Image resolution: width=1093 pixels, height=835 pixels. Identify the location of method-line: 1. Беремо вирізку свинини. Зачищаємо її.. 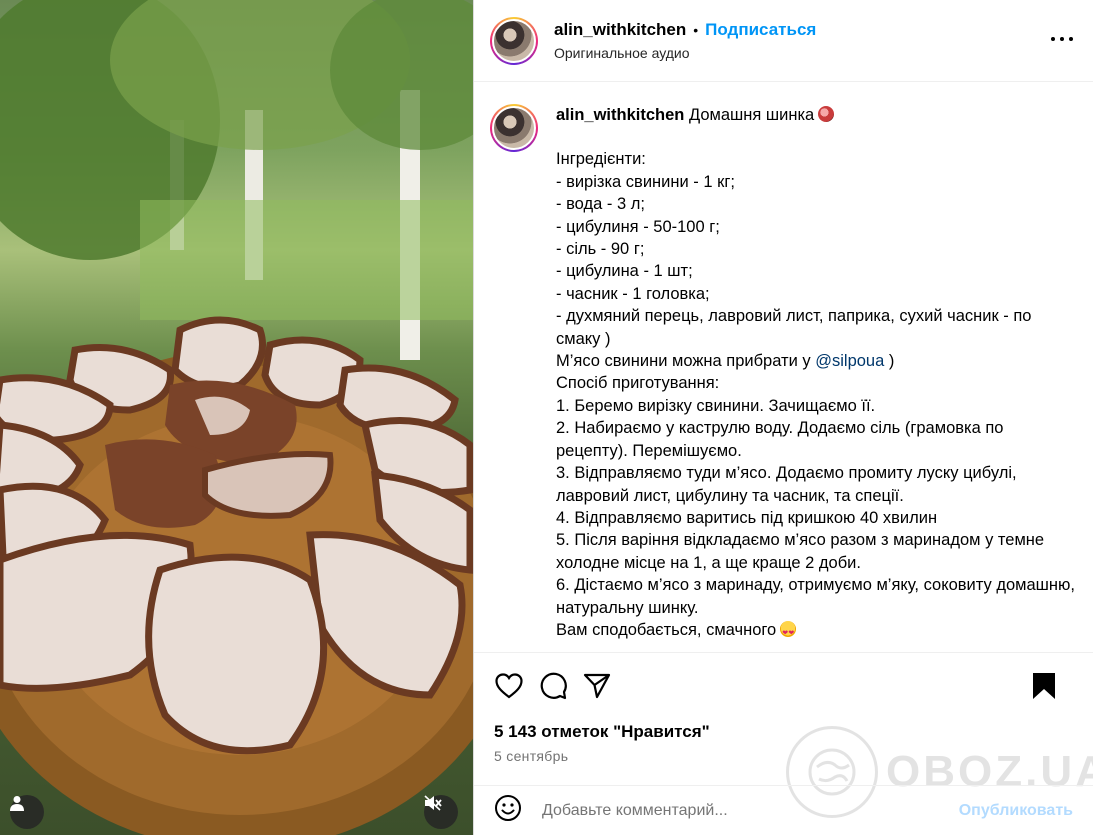
(716, 405).